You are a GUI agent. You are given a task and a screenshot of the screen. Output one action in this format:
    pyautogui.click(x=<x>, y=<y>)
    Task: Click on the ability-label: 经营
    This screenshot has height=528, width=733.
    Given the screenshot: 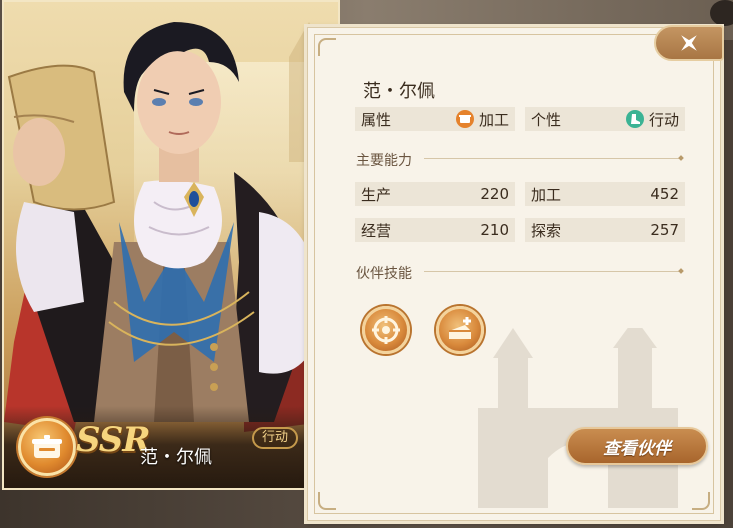 What is the action you would take?
    pyautogui.click(x=376, y=230)
    